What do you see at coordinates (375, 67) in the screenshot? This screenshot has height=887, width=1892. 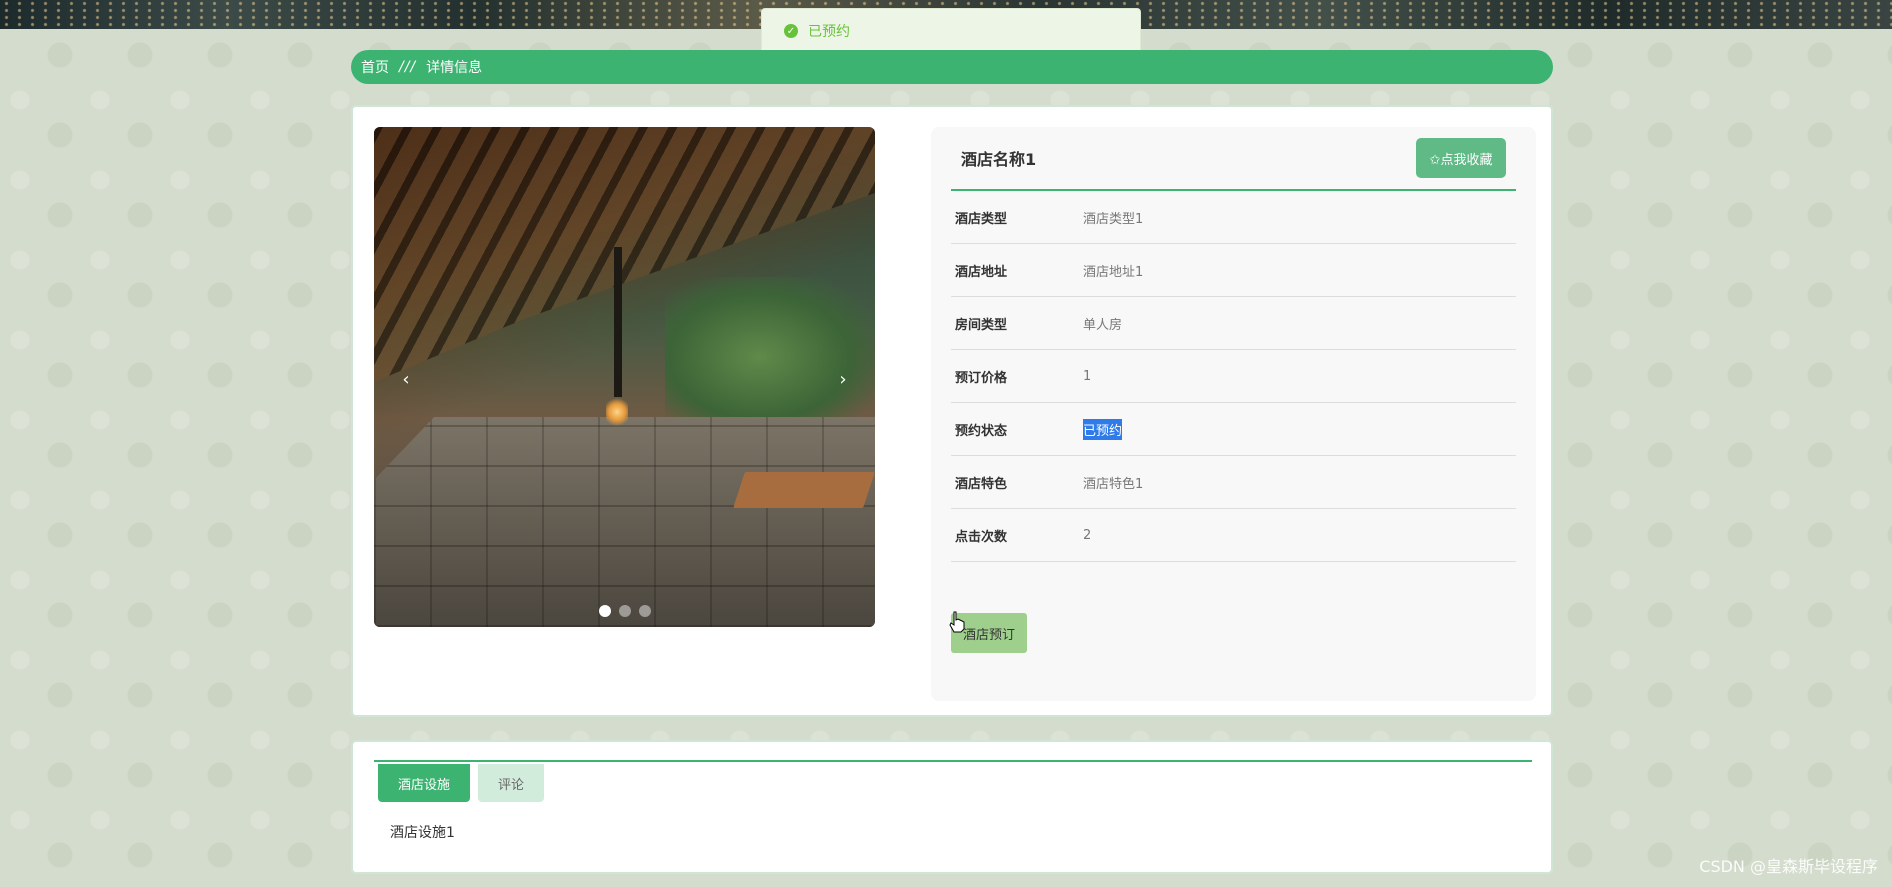 I see `breadcrumb-home-link: 首页` at bounding box center [375, 67].